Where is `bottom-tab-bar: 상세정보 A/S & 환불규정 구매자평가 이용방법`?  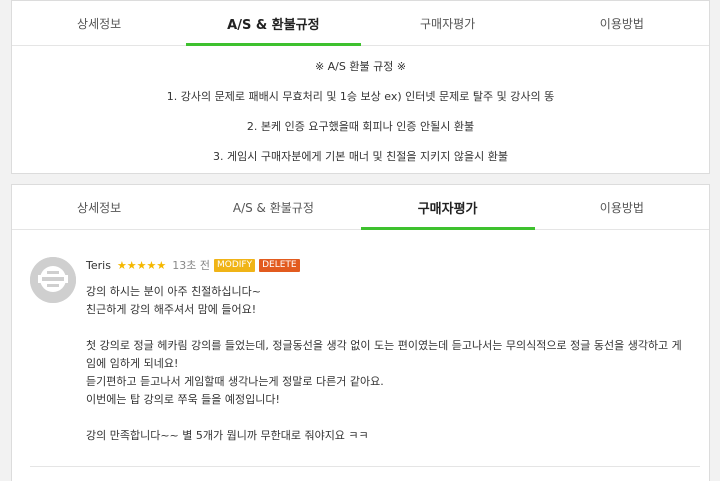
bottom-tab-bar: 상세정보 A/S & 환불규정 구매자평가 이용방법 is located at coordinates (360, 207).